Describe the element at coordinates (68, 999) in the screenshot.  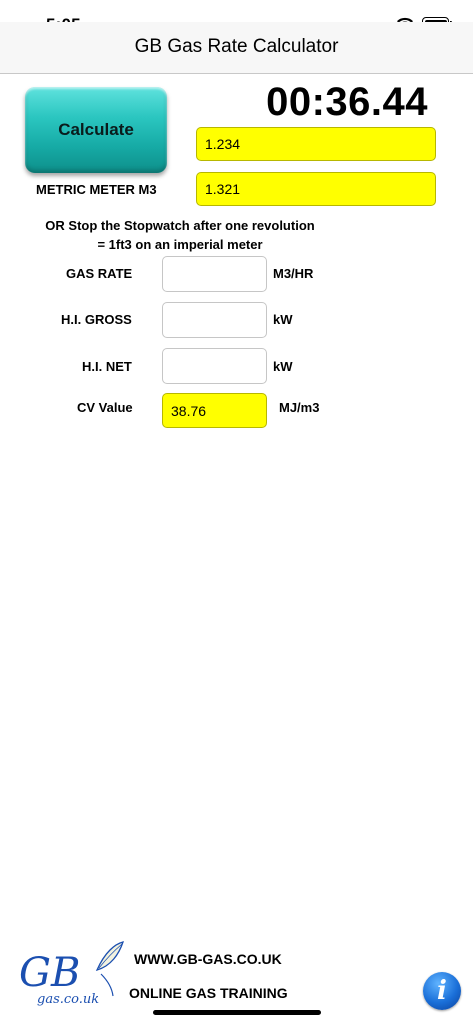
I see `logo-domain-text: gas.co.uk` at that location.